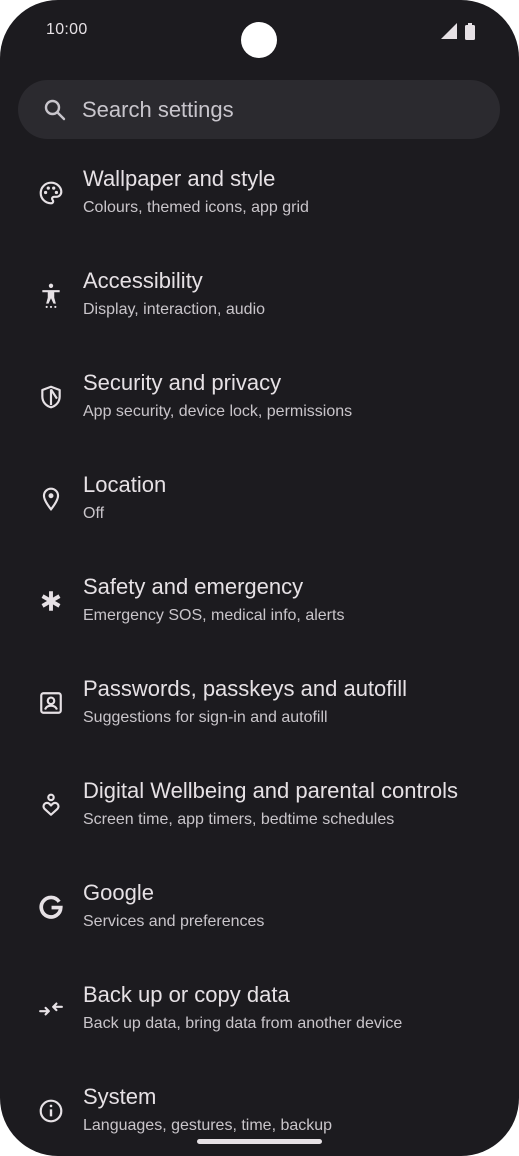 This screenshot has height=1156, width=519. I want to click on location-pin-icon, so click(51, 499).